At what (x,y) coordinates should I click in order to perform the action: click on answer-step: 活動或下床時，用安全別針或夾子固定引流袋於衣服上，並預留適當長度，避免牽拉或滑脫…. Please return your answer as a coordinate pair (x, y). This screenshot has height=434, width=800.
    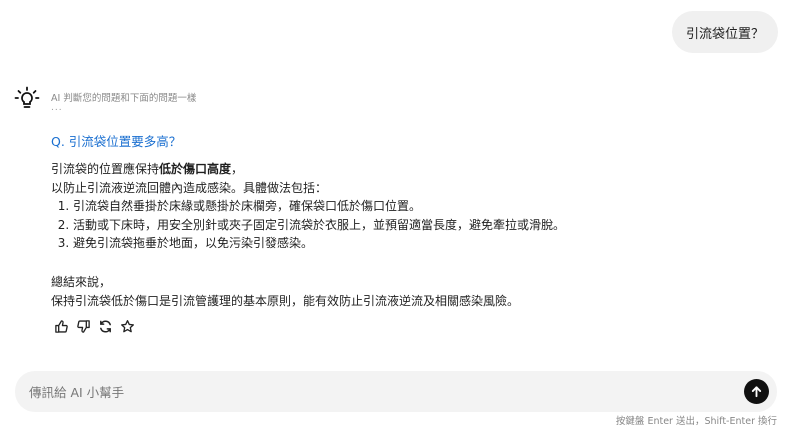
    Looking at the image, I should click on (319, 225).